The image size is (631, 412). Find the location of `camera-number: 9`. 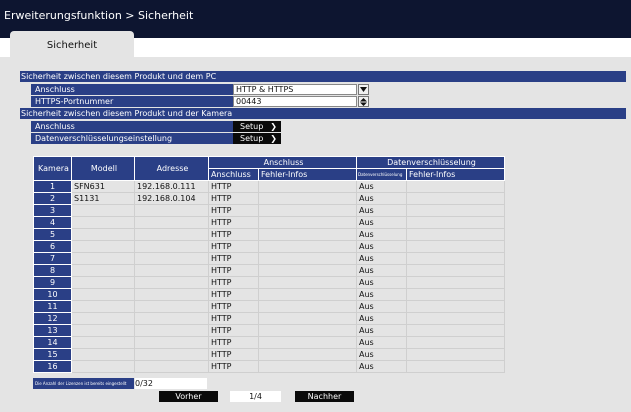

camera-number: 9 is located at coordinates (52, 282).